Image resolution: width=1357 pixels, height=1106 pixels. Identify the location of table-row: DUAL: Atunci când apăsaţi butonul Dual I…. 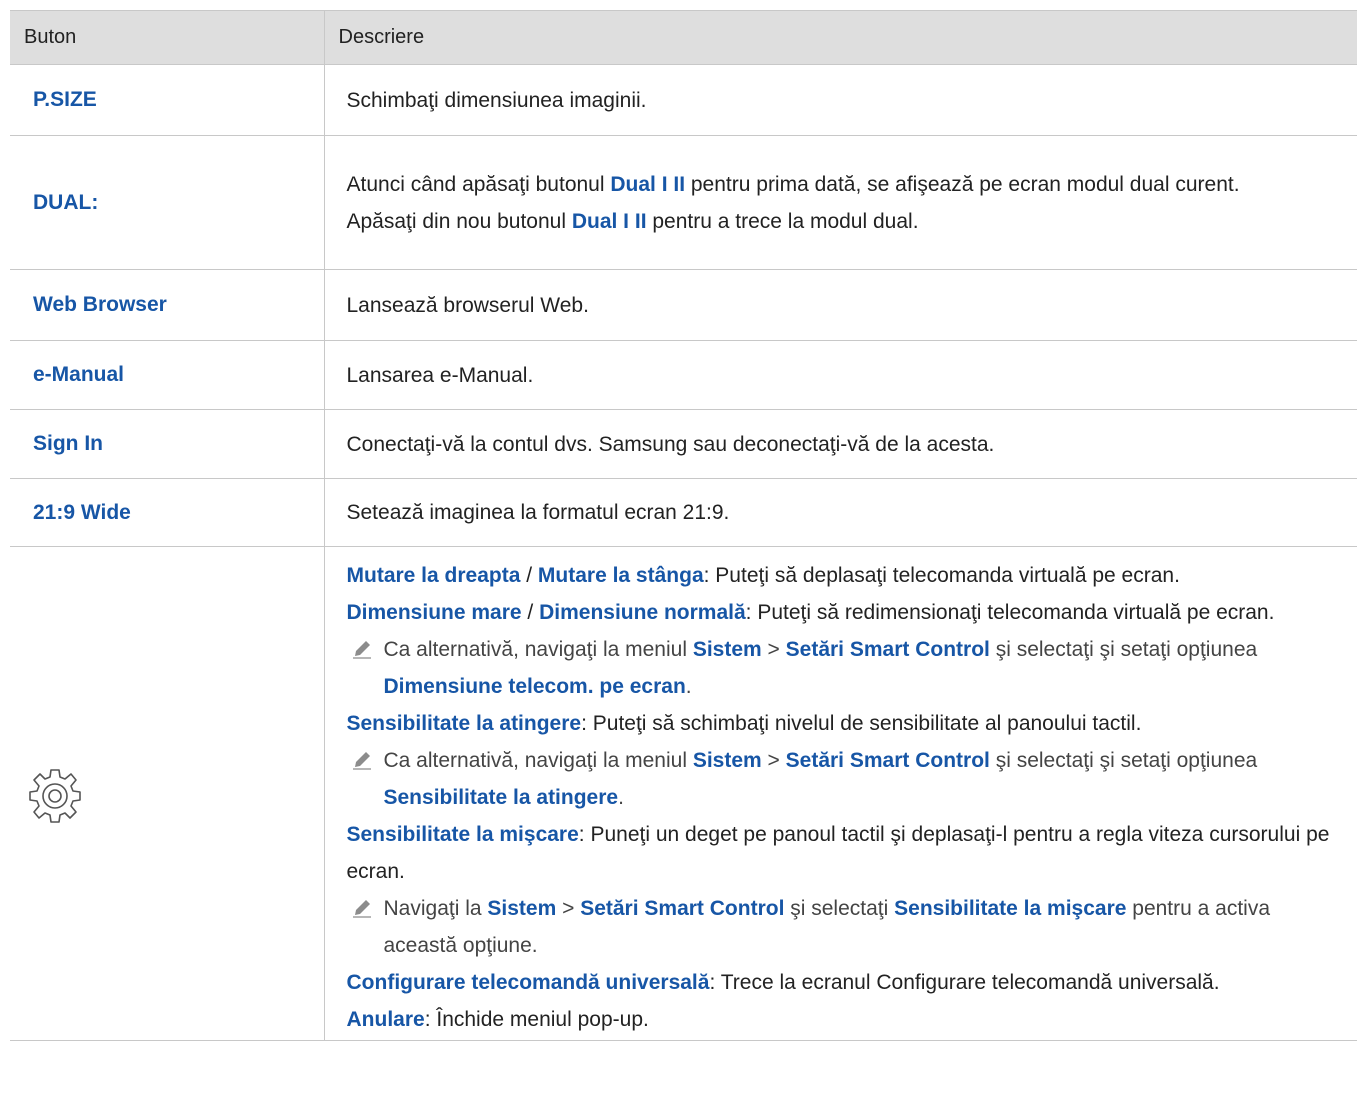
(683, 202).